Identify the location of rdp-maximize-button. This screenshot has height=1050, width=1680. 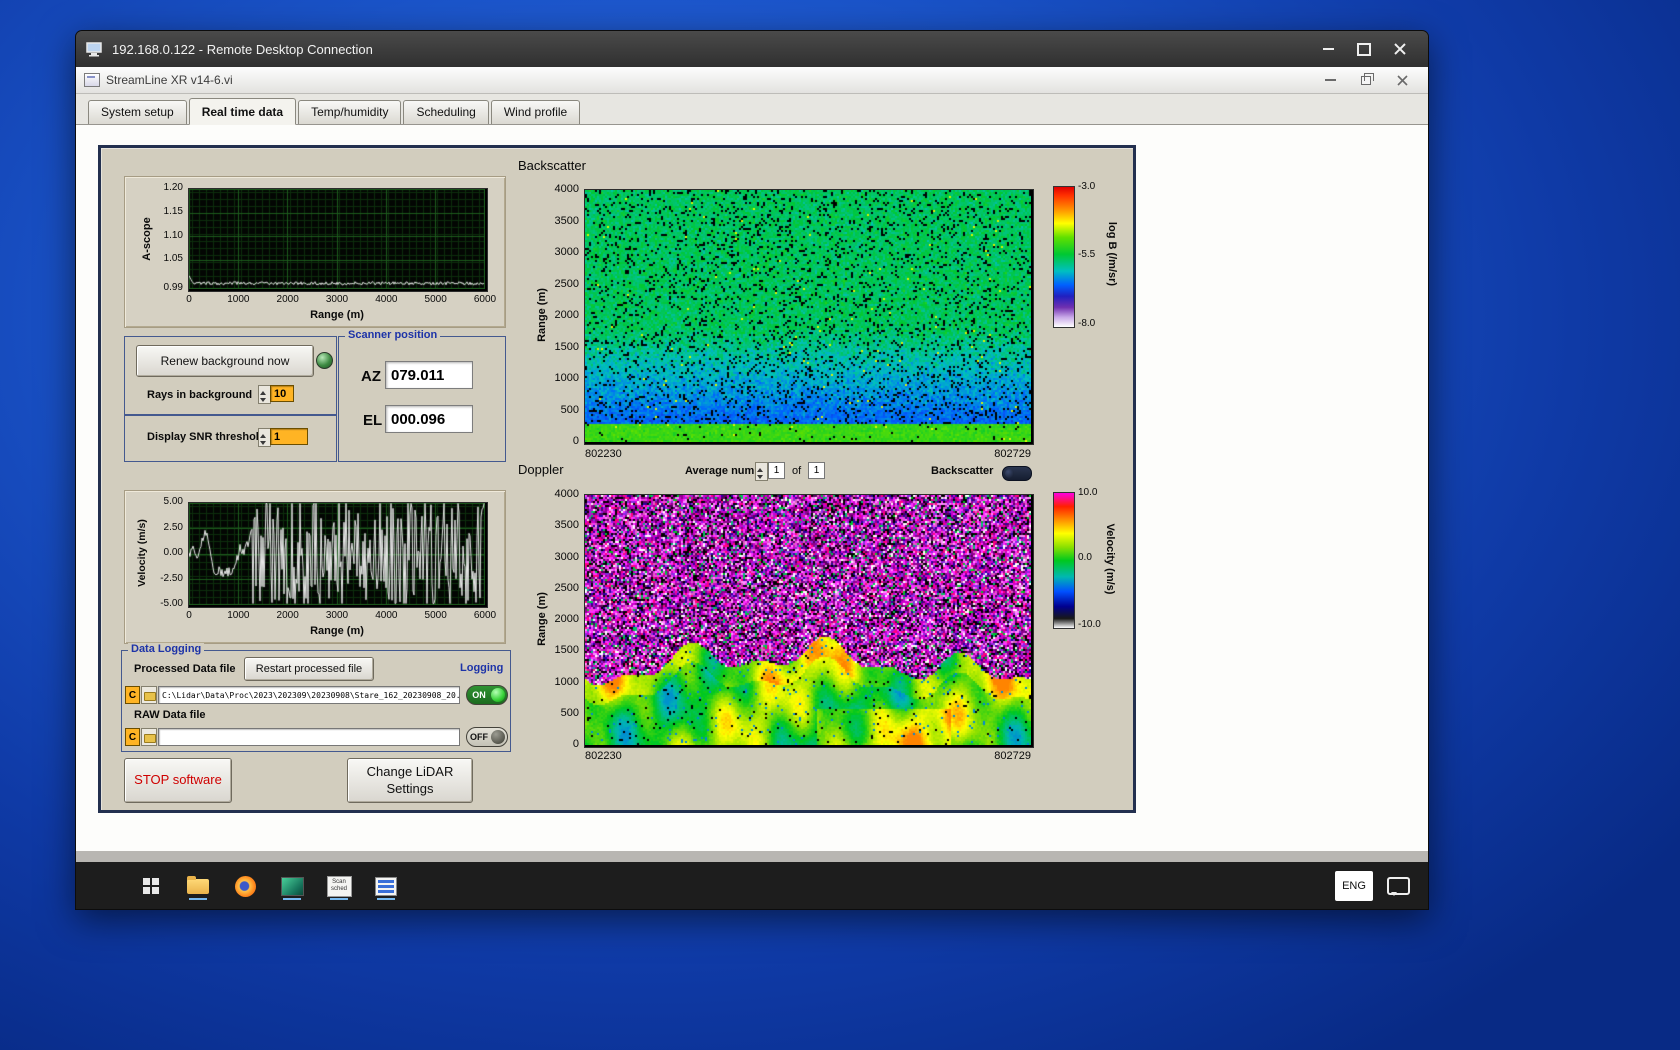
(1364, 49).